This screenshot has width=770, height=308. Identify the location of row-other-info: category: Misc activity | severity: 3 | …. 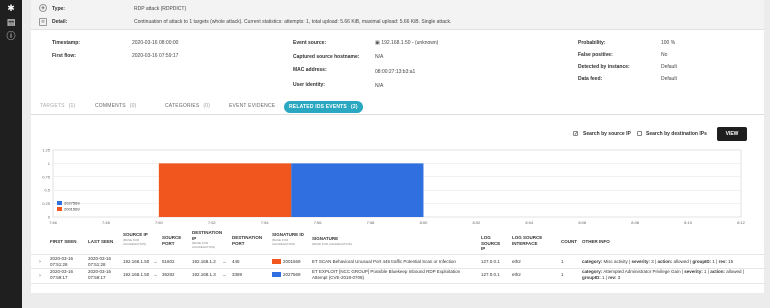
(658, 261).